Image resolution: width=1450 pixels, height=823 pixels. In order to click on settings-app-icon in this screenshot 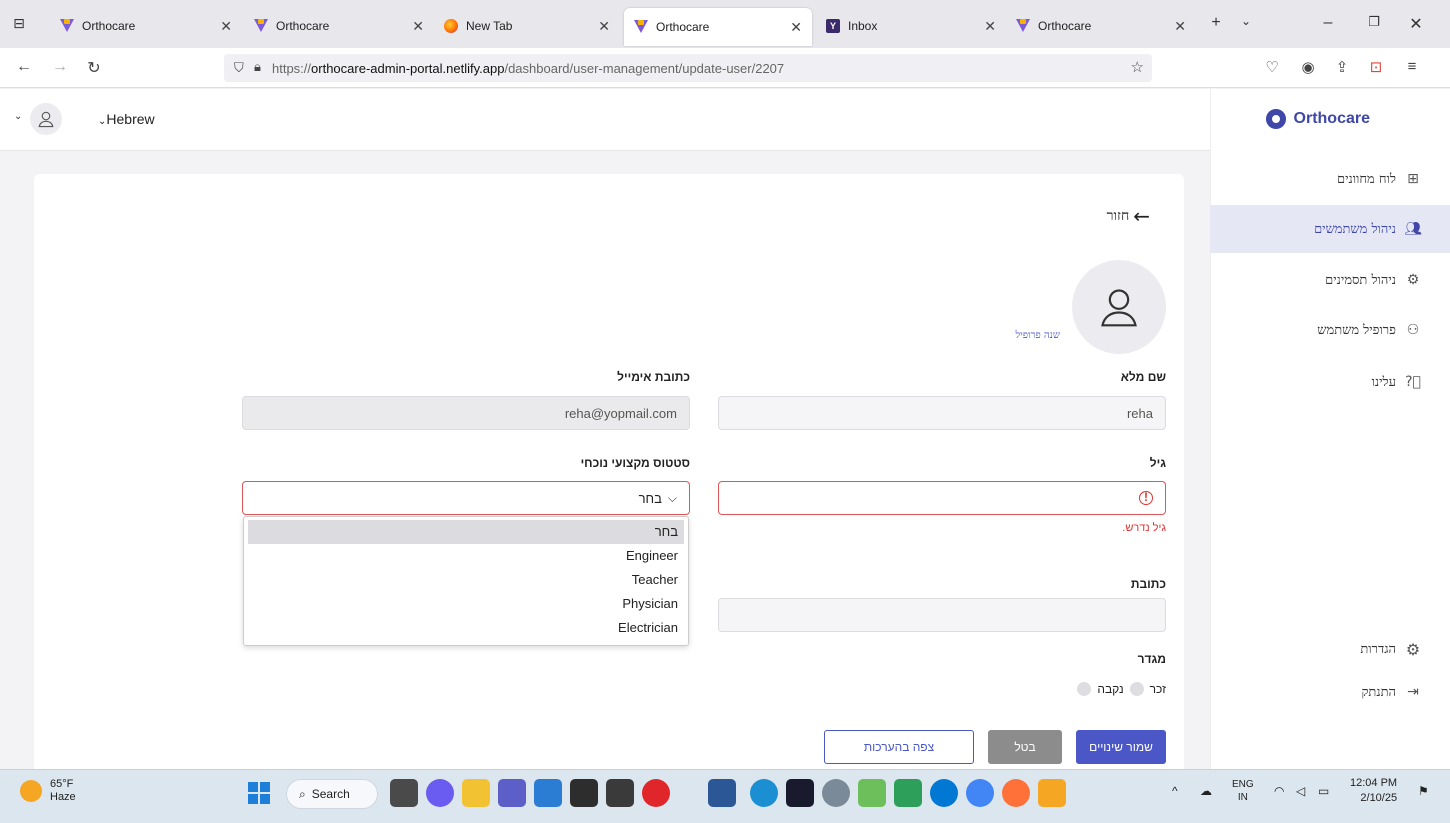, I will do `click(836, 793)`.